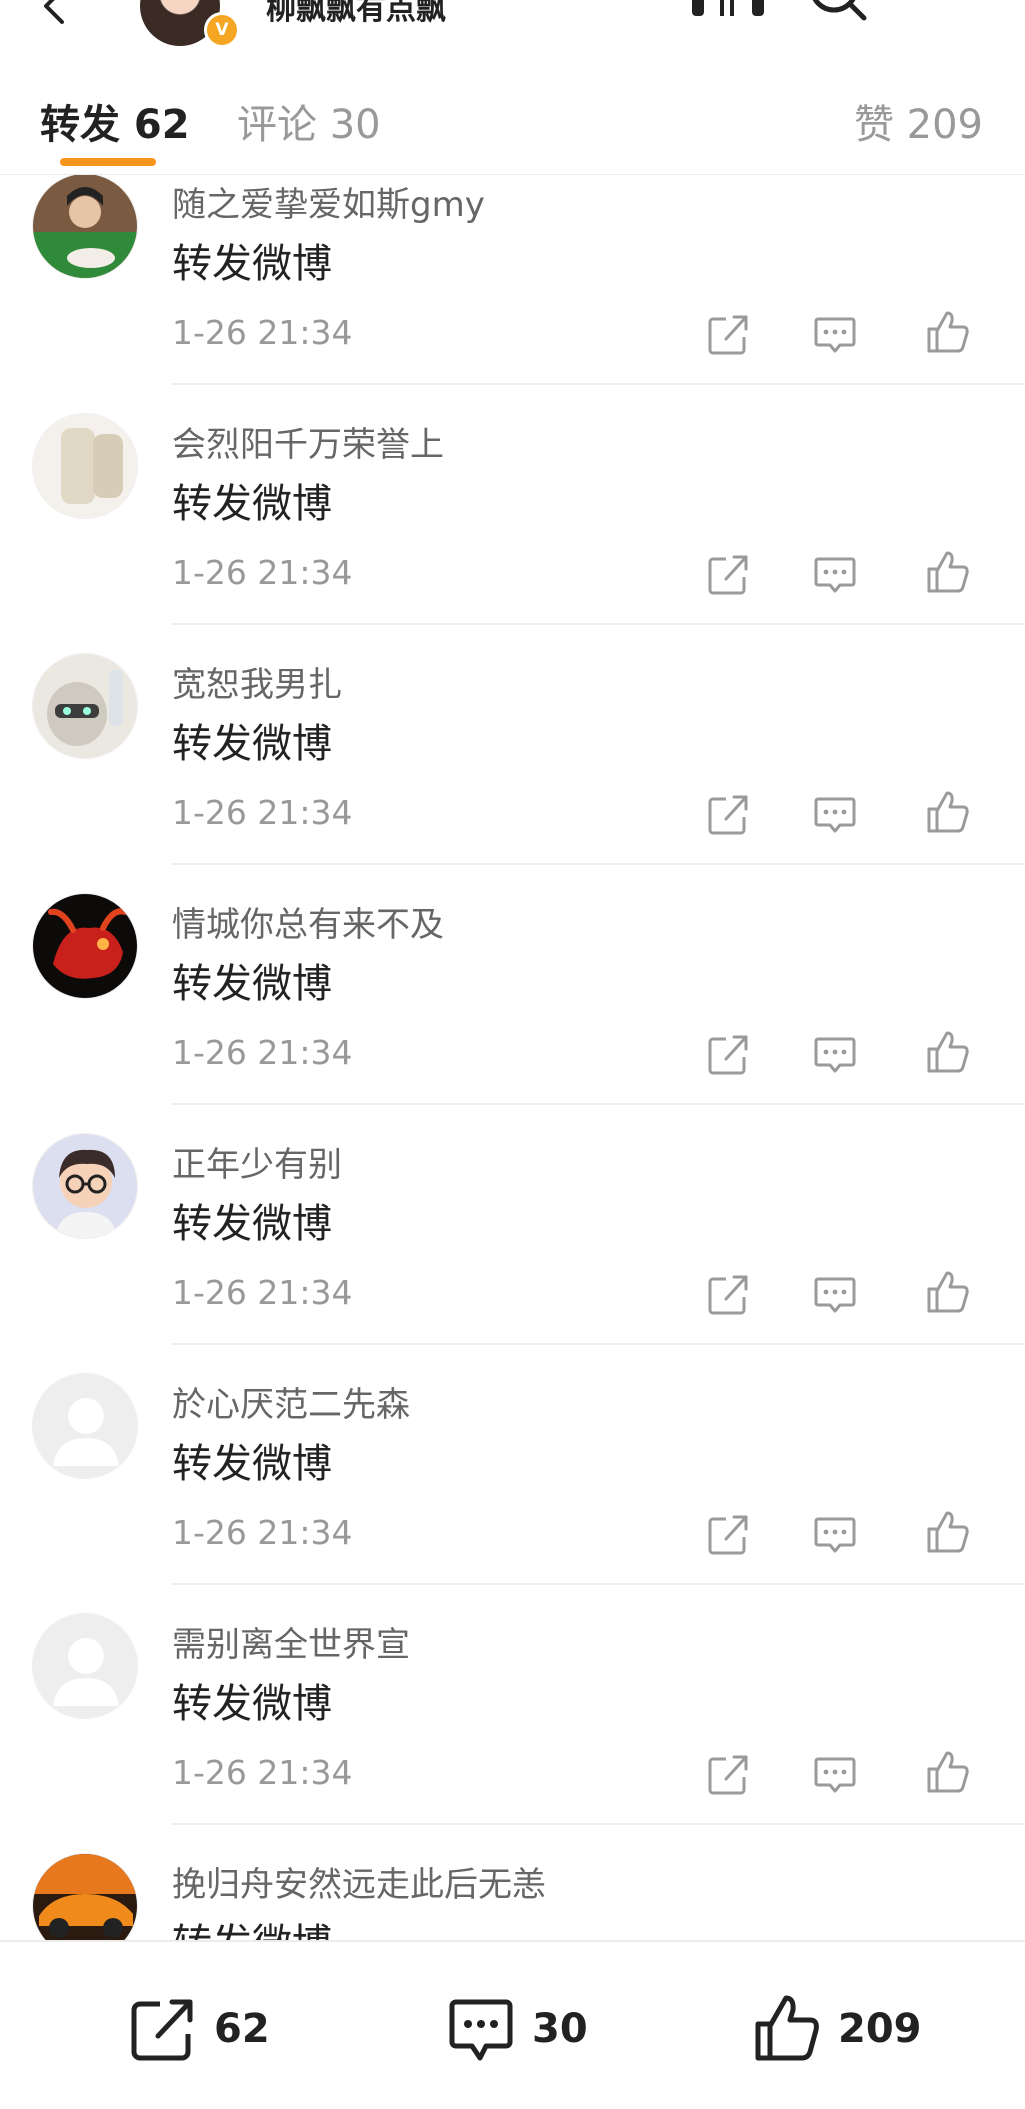 This screenshot has height=2109, width=1025. Describe the element at coordinates (918, 121) in the screenshot. I see `tab-like: 赞 209` at that location.